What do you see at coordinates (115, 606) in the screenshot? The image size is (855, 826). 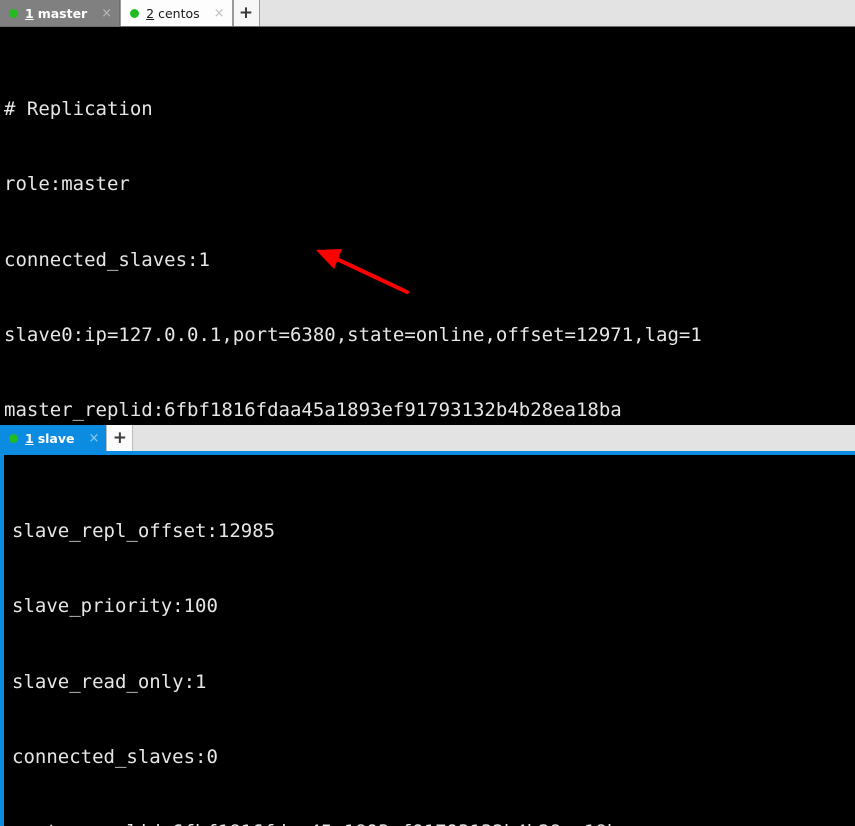 I see `terminal-line: slave_priority:100` at bounding box center [115, 606].